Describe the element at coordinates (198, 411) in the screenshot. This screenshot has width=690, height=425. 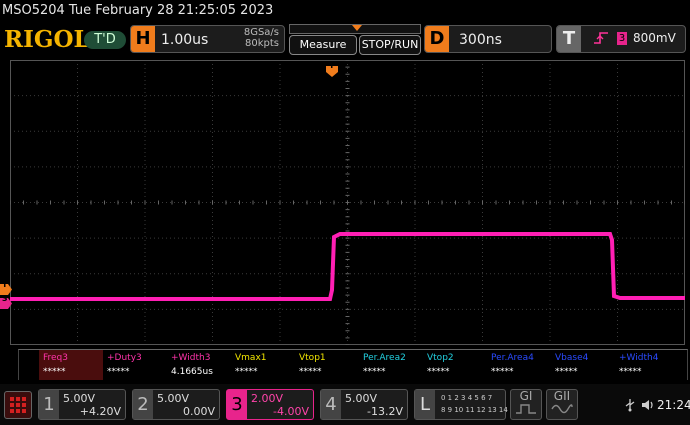
I see `channel-2-offset: 0.00V` at that location.